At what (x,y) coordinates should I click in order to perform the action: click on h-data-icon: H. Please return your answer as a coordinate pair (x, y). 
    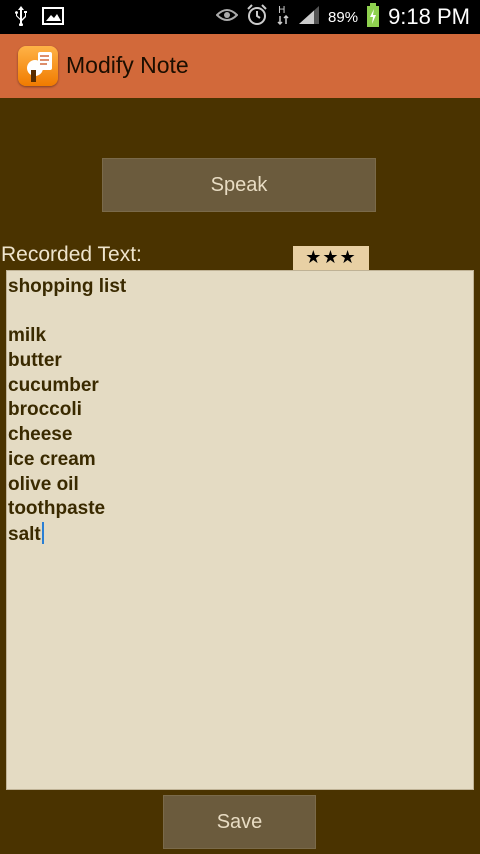
    Looking at the image, I should click on (283, 17).